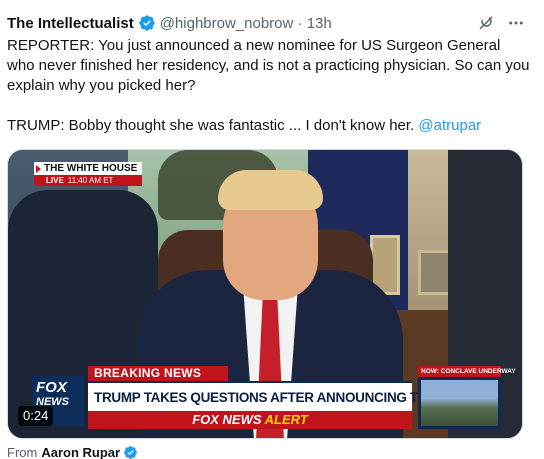 The height and width of the screenshot is (459, 544). What do you see at coordinates (449, 125) in the screenshot?
I see `mention-link: @atrupar` at bounding box center [449, 125].